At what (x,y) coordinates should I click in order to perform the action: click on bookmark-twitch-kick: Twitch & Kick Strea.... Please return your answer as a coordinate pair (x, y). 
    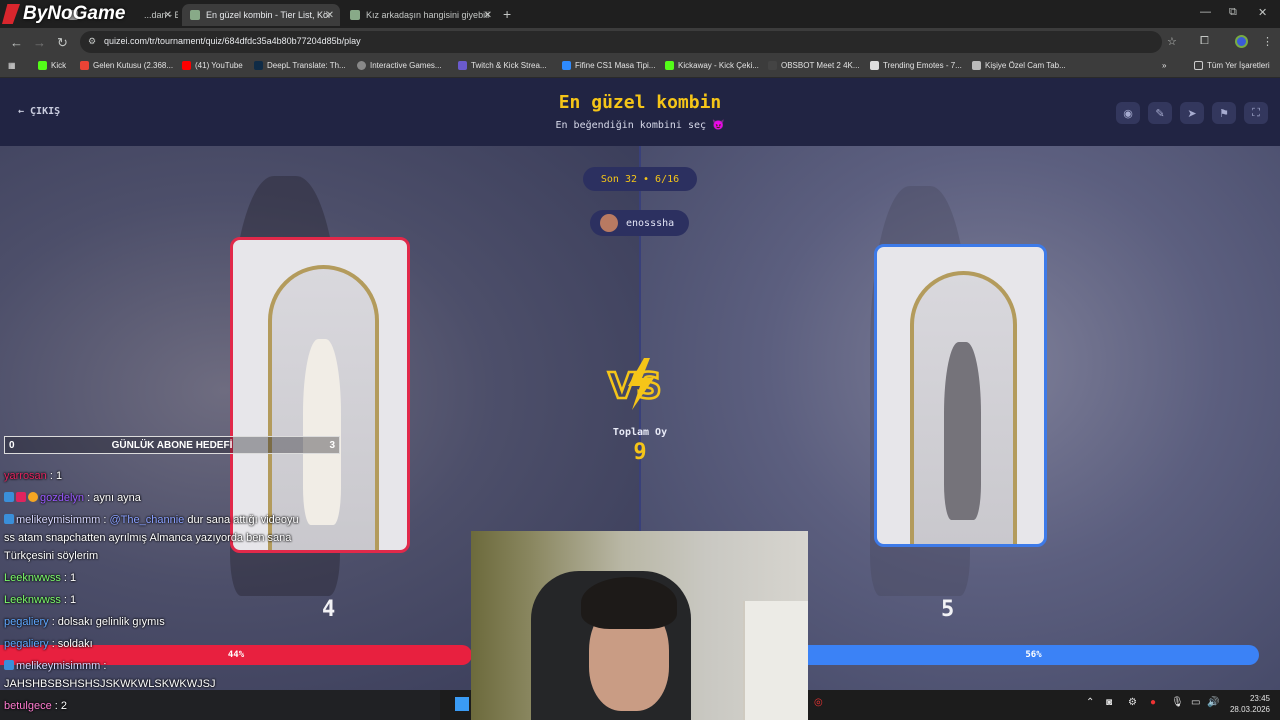
    Looking at the image, I should click on (502, 65).